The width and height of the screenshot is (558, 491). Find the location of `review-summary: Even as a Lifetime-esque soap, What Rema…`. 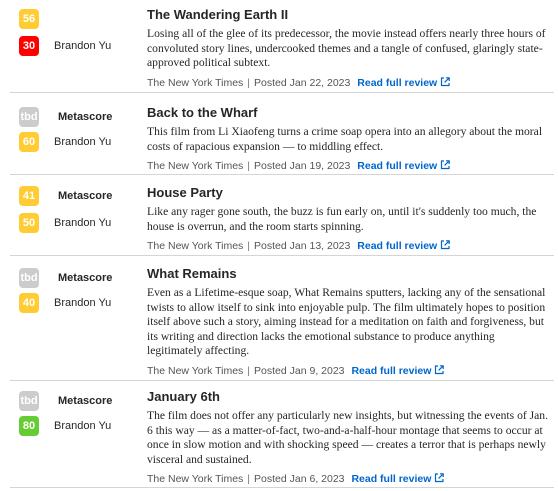

review-summary: Even as a Lifetime-esque soap, What Rema… is located at coordinates (346, 321).